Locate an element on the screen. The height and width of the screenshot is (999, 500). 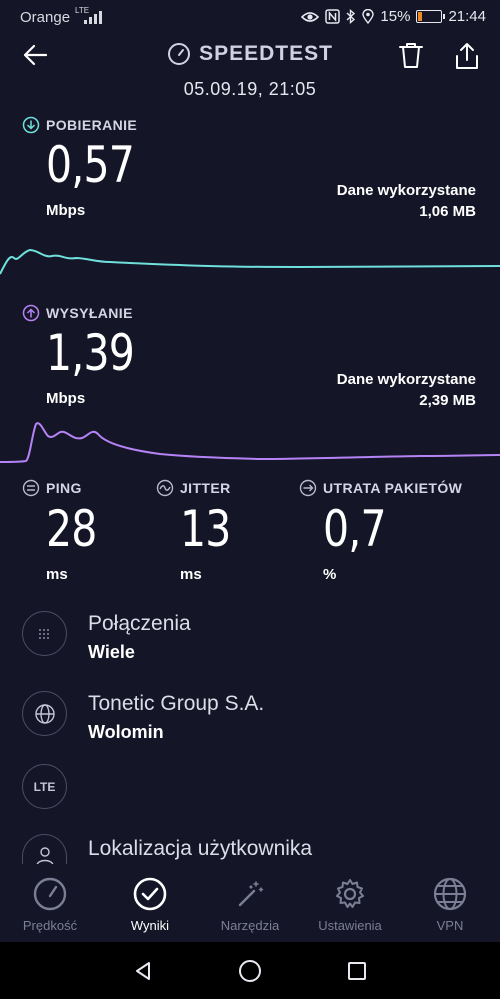
speedometer-icon is located at coordinates (179, 54).